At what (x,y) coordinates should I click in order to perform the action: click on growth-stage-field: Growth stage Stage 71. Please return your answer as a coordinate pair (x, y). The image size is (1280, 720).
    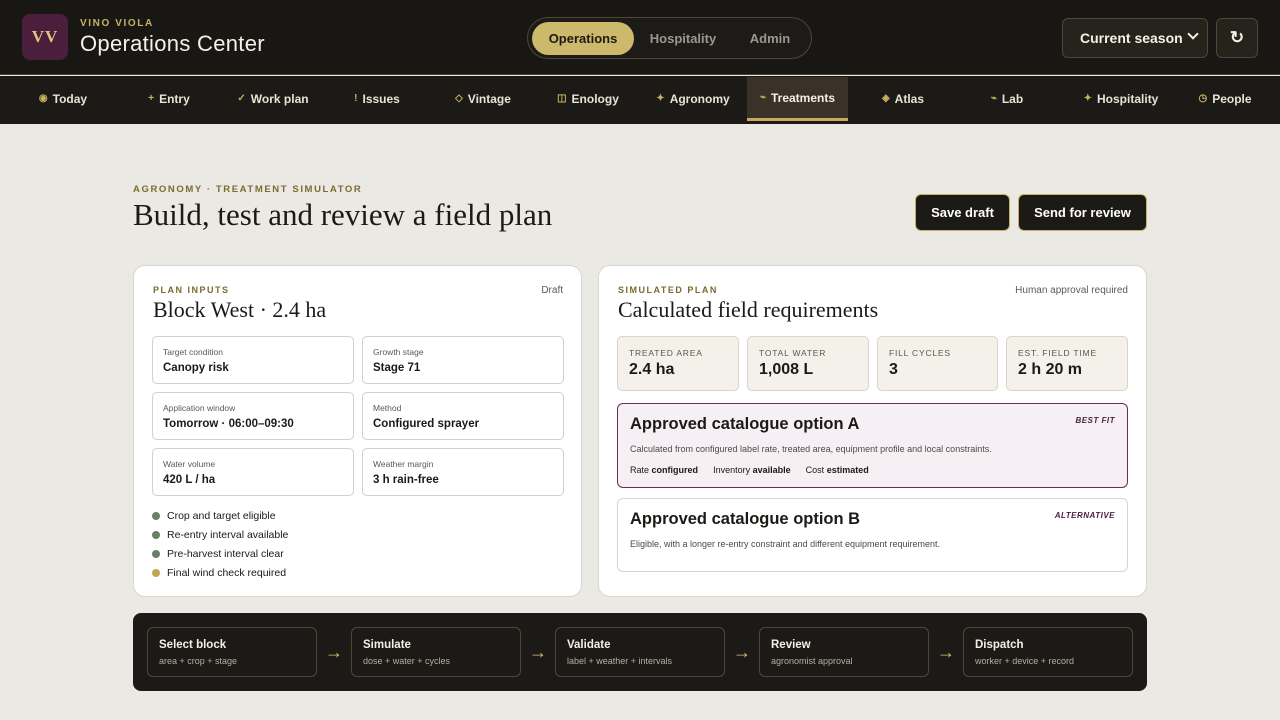
    Looking at the image, I should click on (463, 360).